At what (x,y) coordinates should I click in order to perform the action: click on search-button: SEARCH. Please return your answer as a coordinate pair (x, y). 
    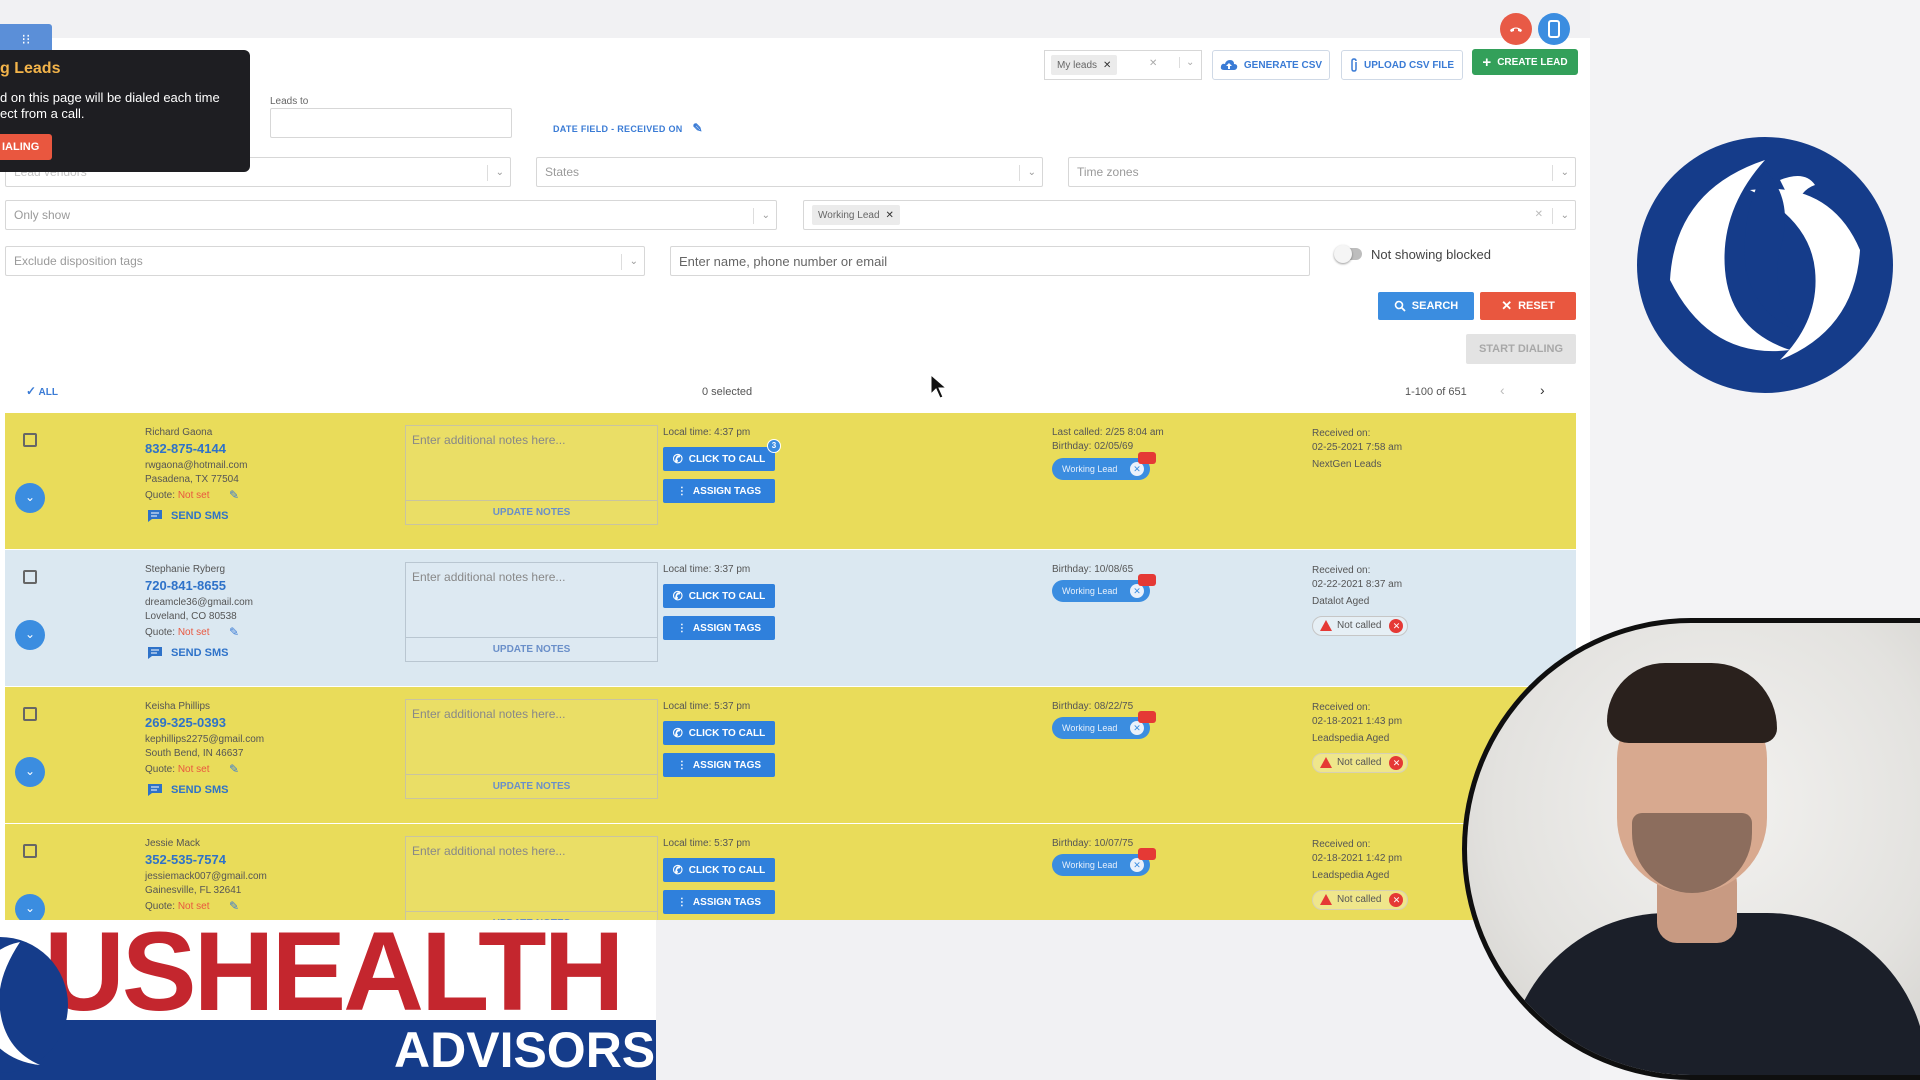
    Looking at the image, I should click on (1426, 306).